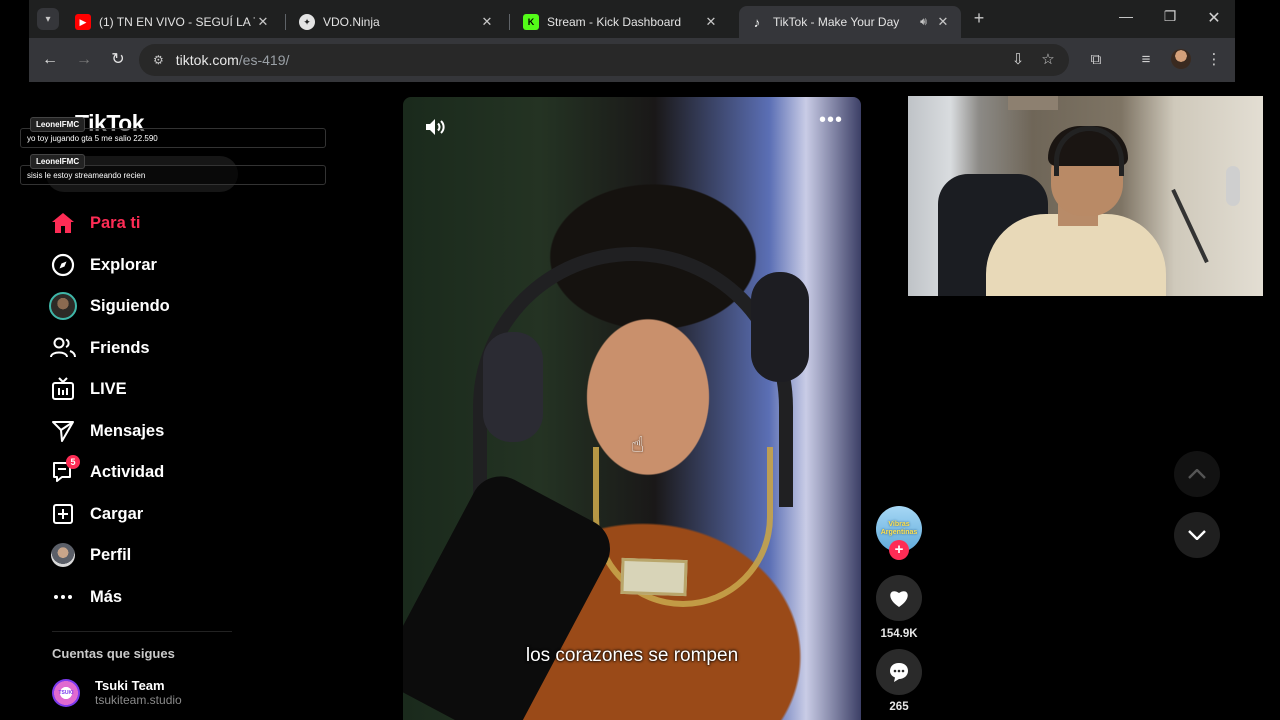 The height and width of the screenshot is (720, 1280). I want to click on like-button, so click(899, 598).